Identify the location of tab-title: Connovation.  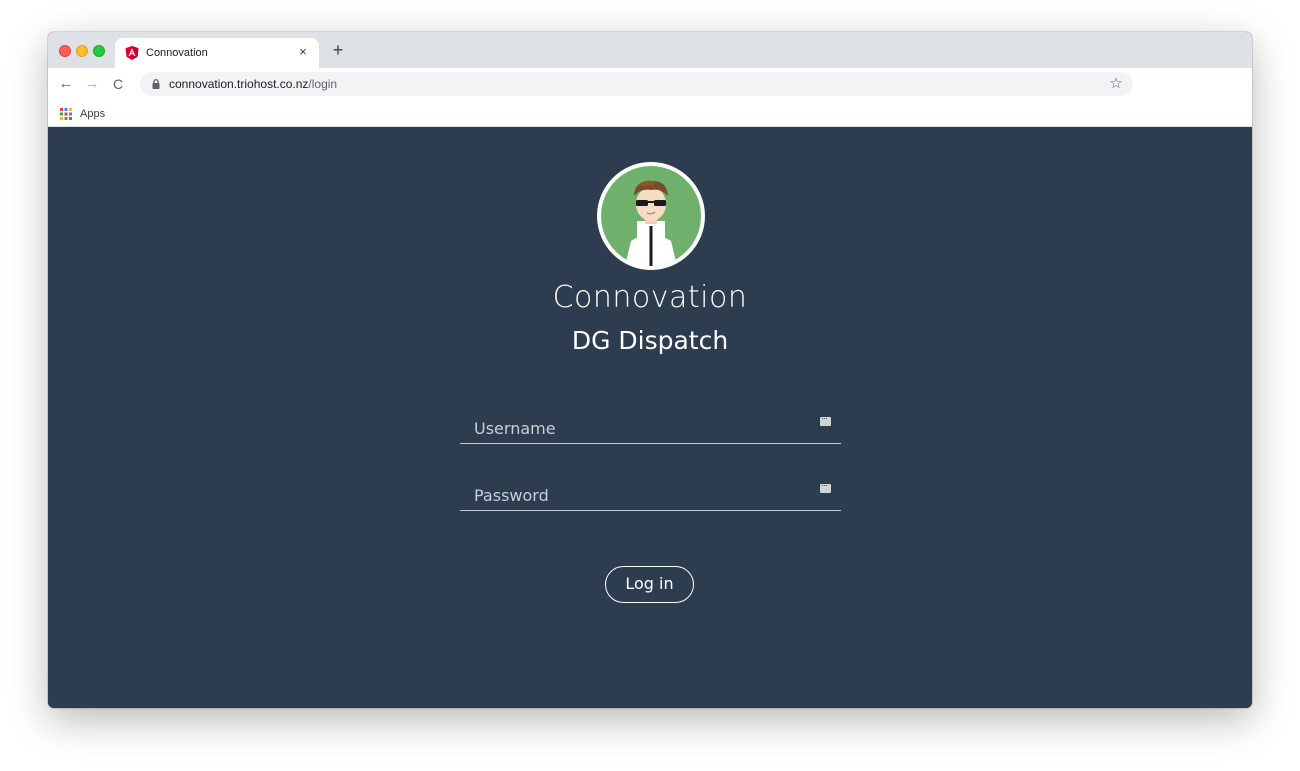
(177, 53).